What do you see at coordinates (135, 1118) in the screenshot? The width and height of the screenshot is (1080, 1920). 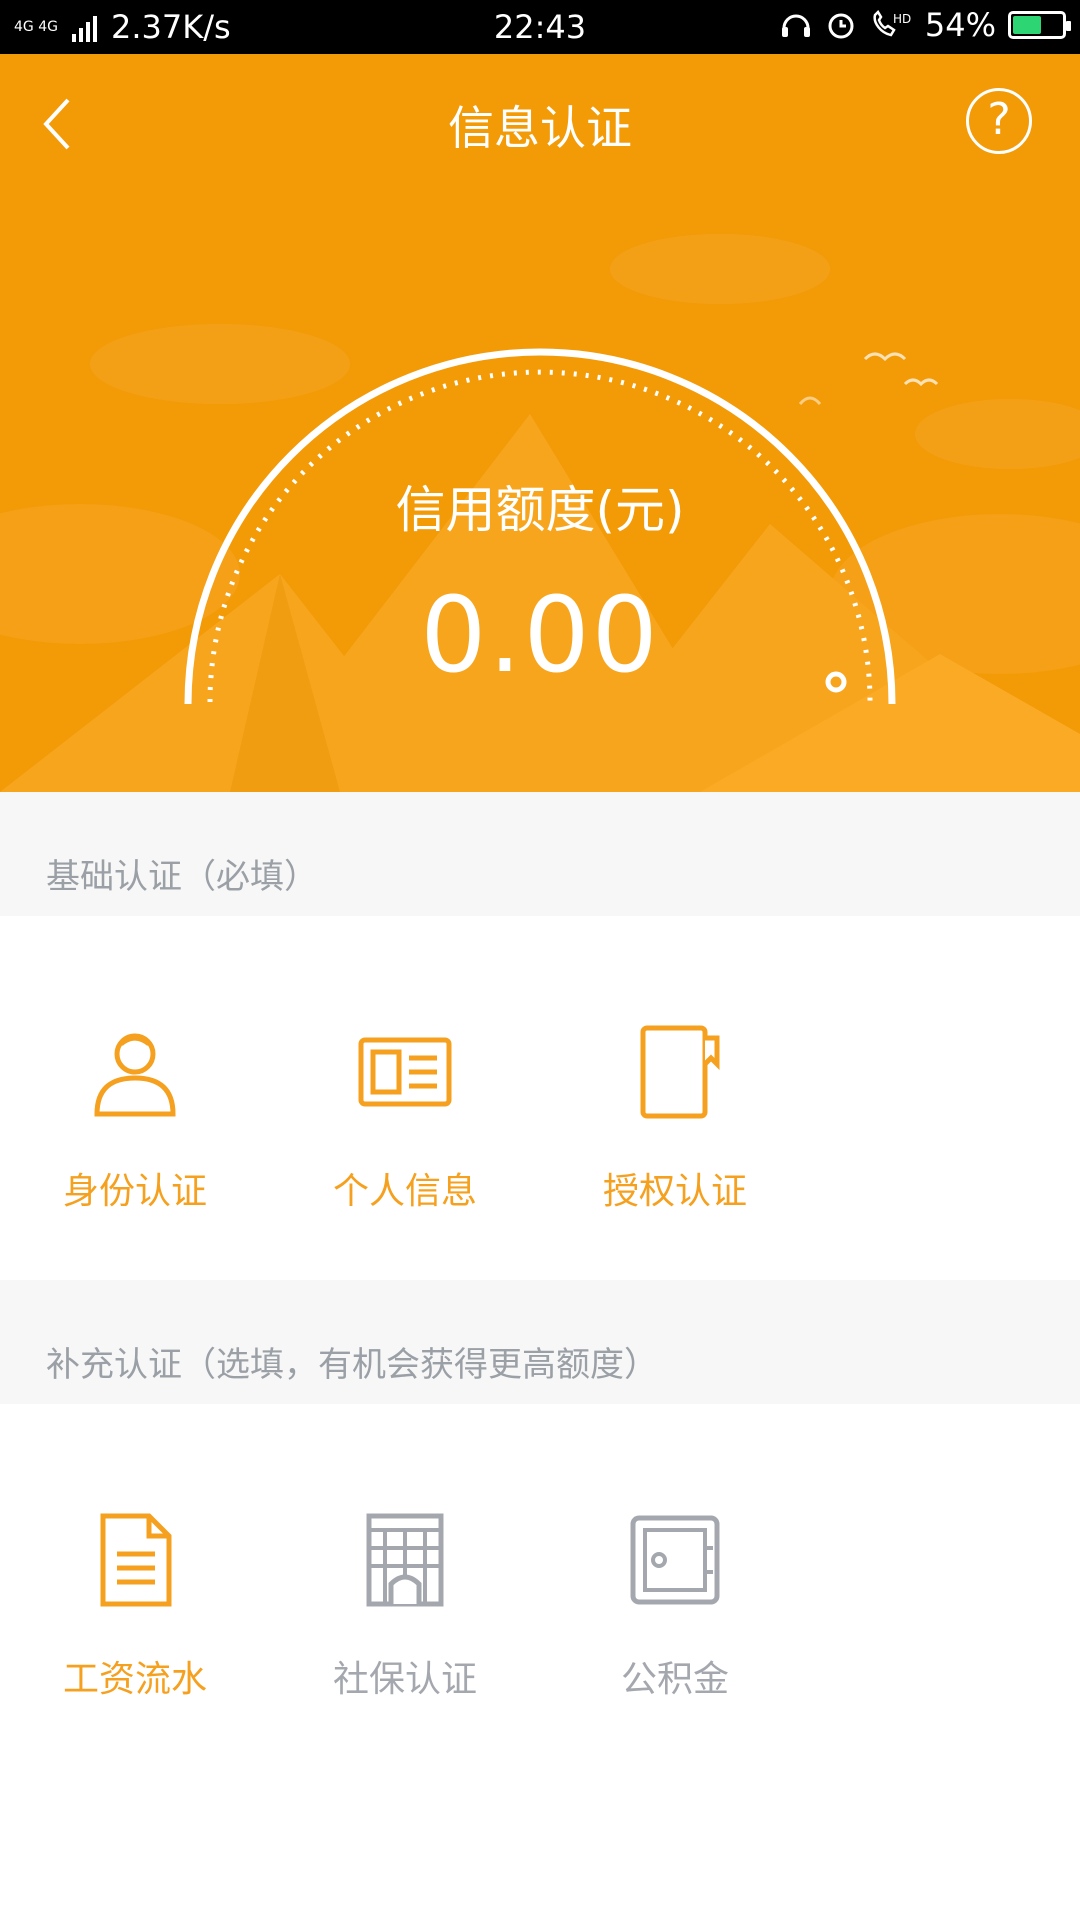 I see `identity-auth-item: 身份认证` at bounding box center [135, 1118].